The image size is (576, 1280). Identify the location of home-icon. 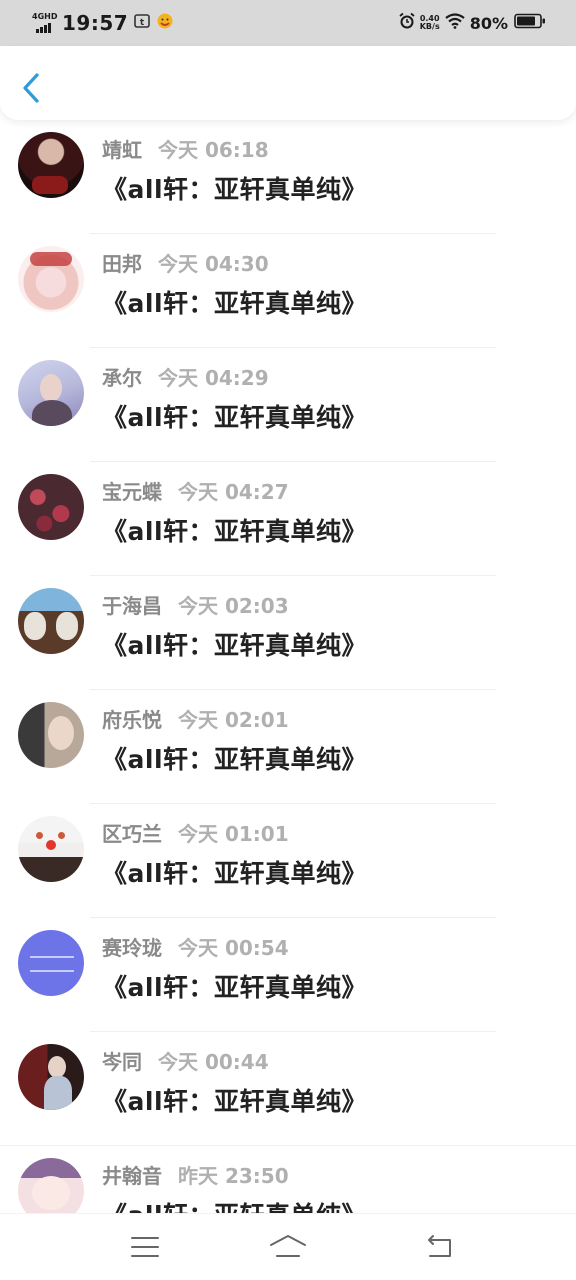
(288, 1246).